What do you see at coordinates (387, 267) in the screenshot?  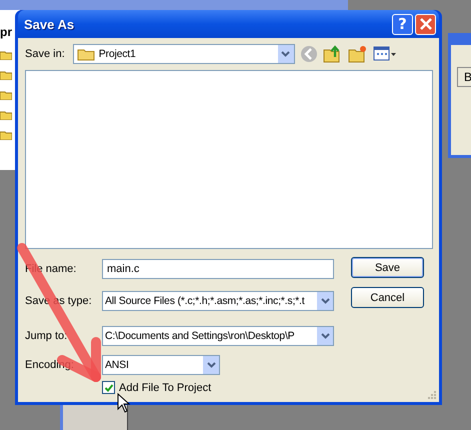 I see `save-button: Save` at bounding box center [387, 267].